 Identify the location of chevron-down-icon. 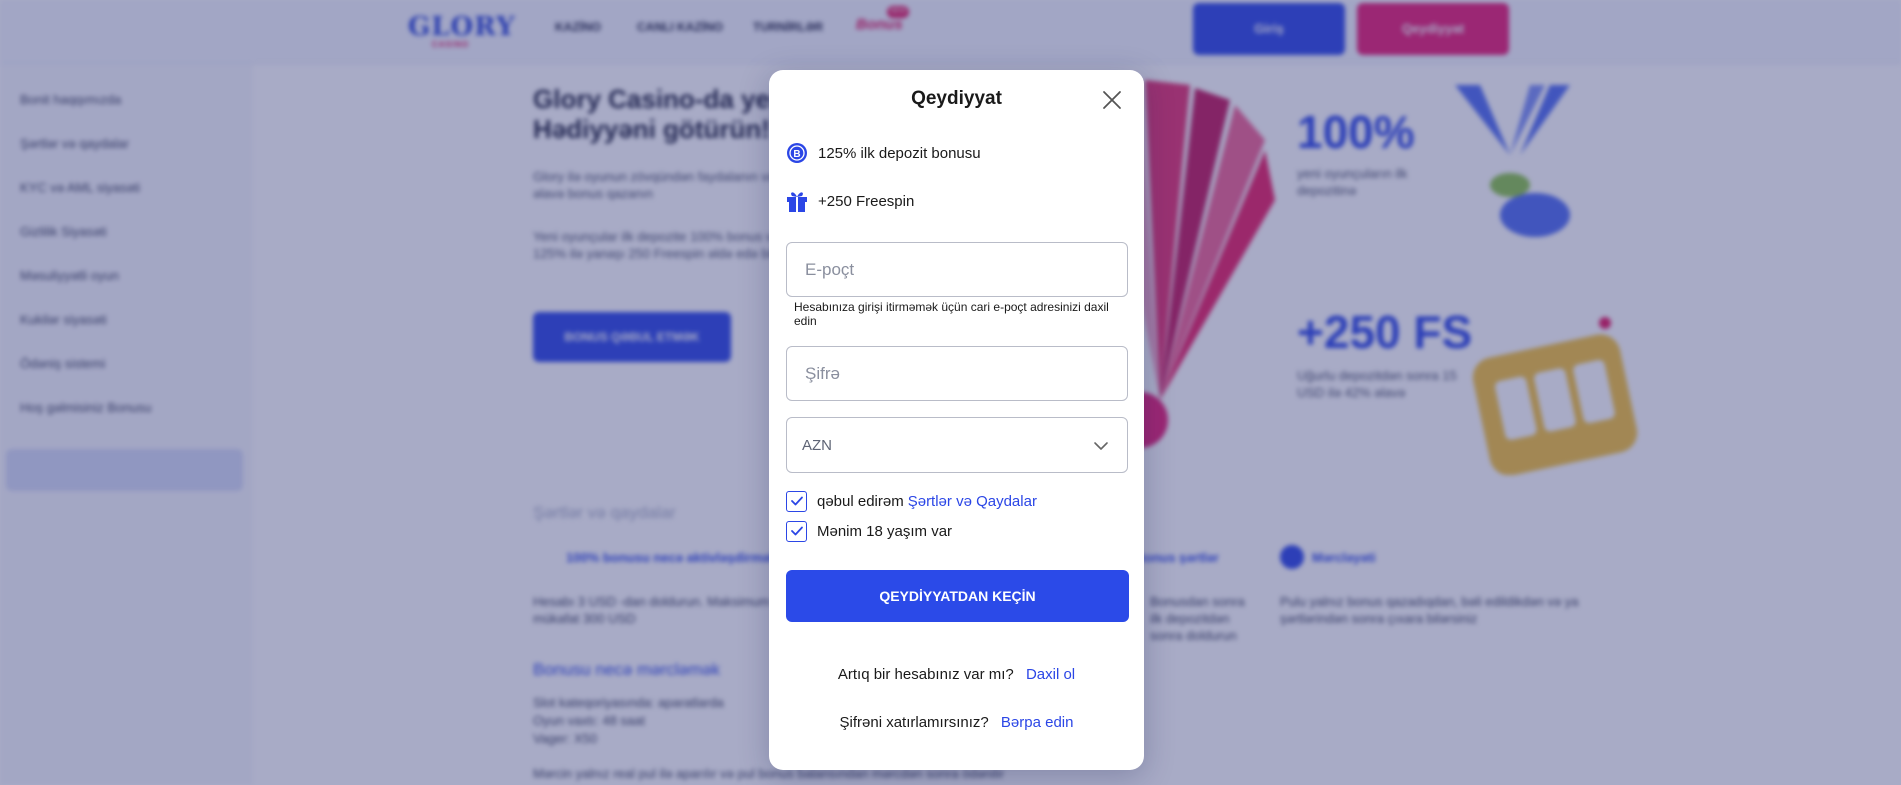
(1101, 448).